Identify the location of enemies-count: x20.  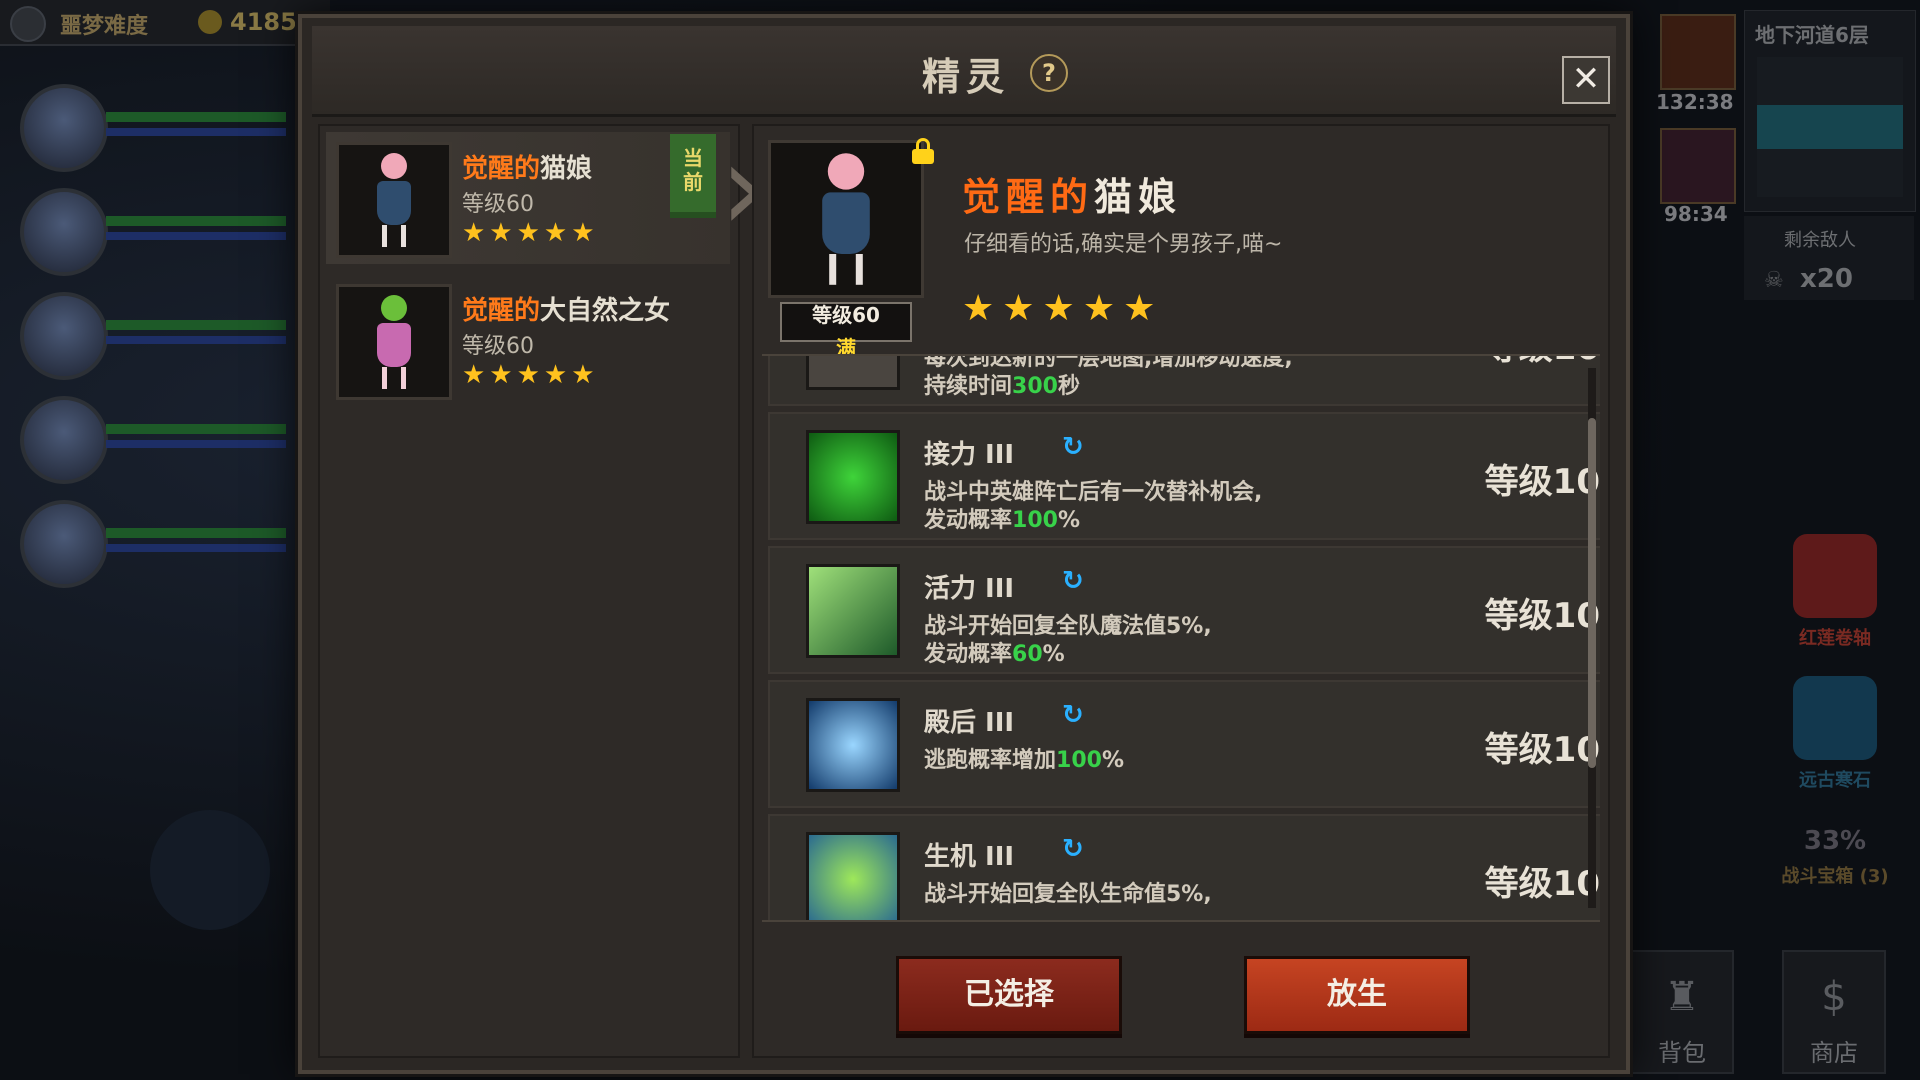
(1826, 279).